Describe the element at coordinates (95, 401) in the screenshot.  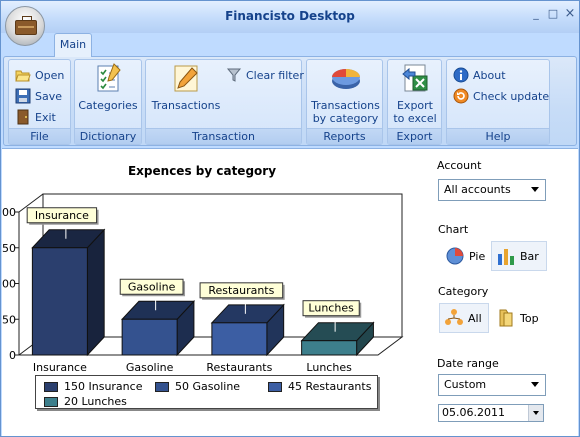
I see `legend-label: 20 Lunches` at that location.